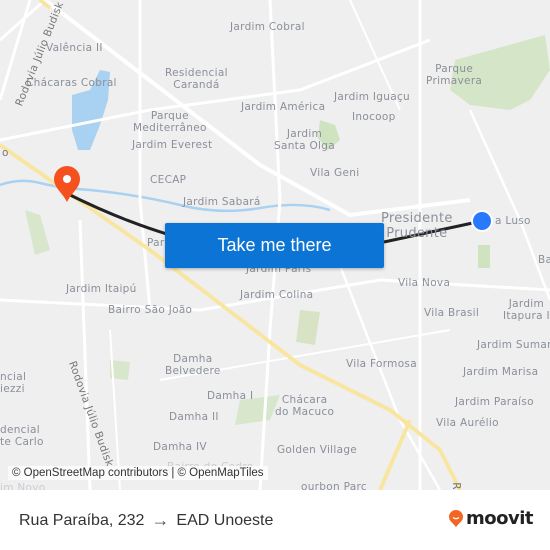  I want to click on map-label: Jardim Sabará, so click(222, 202).